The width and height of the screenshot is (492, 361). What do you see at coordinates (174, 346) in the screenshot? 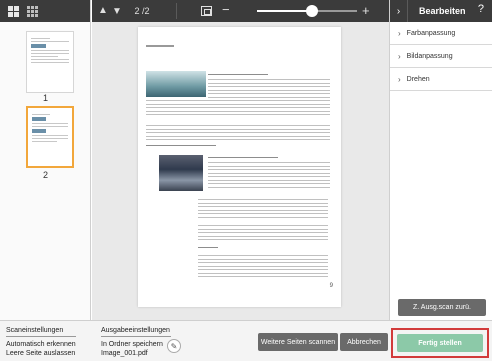
I see `edit-output-pencil-icon: ✎` at bounding box center [174, 346].